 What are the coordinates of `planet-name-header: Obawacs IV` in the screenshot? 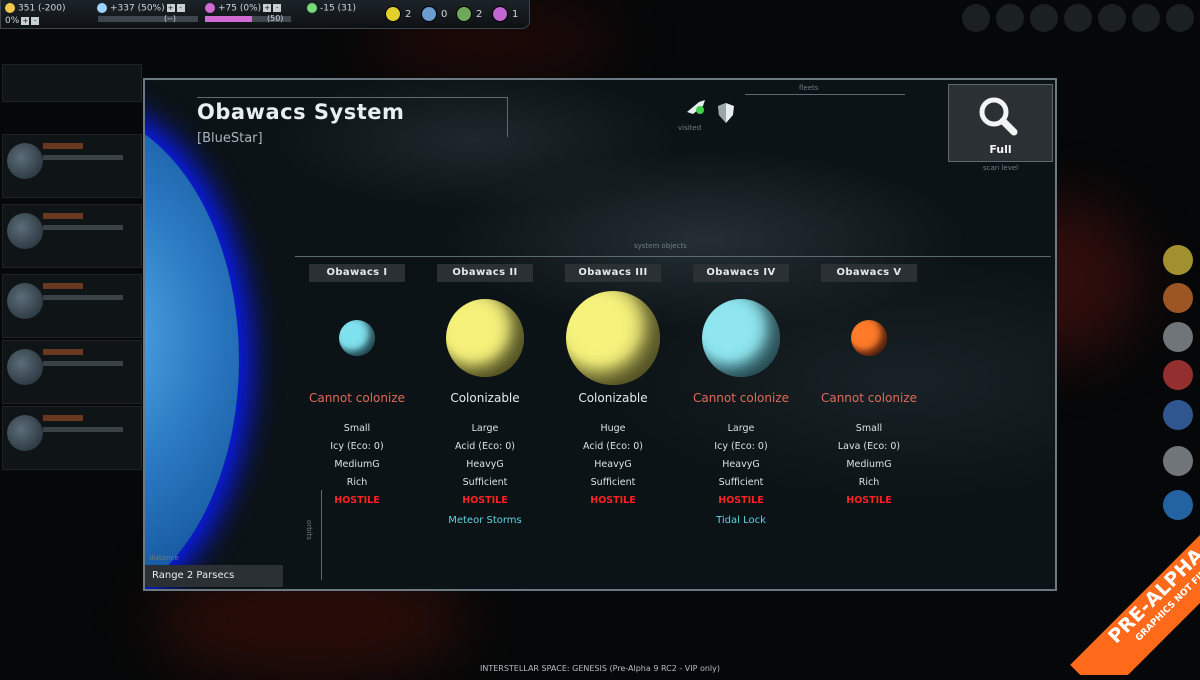 It's located at (741, 273).